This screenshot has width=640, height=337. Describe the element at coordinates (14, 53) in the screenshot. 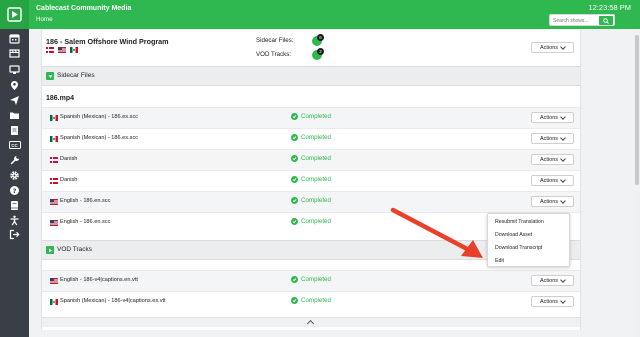

I see `film-icon` at that location.